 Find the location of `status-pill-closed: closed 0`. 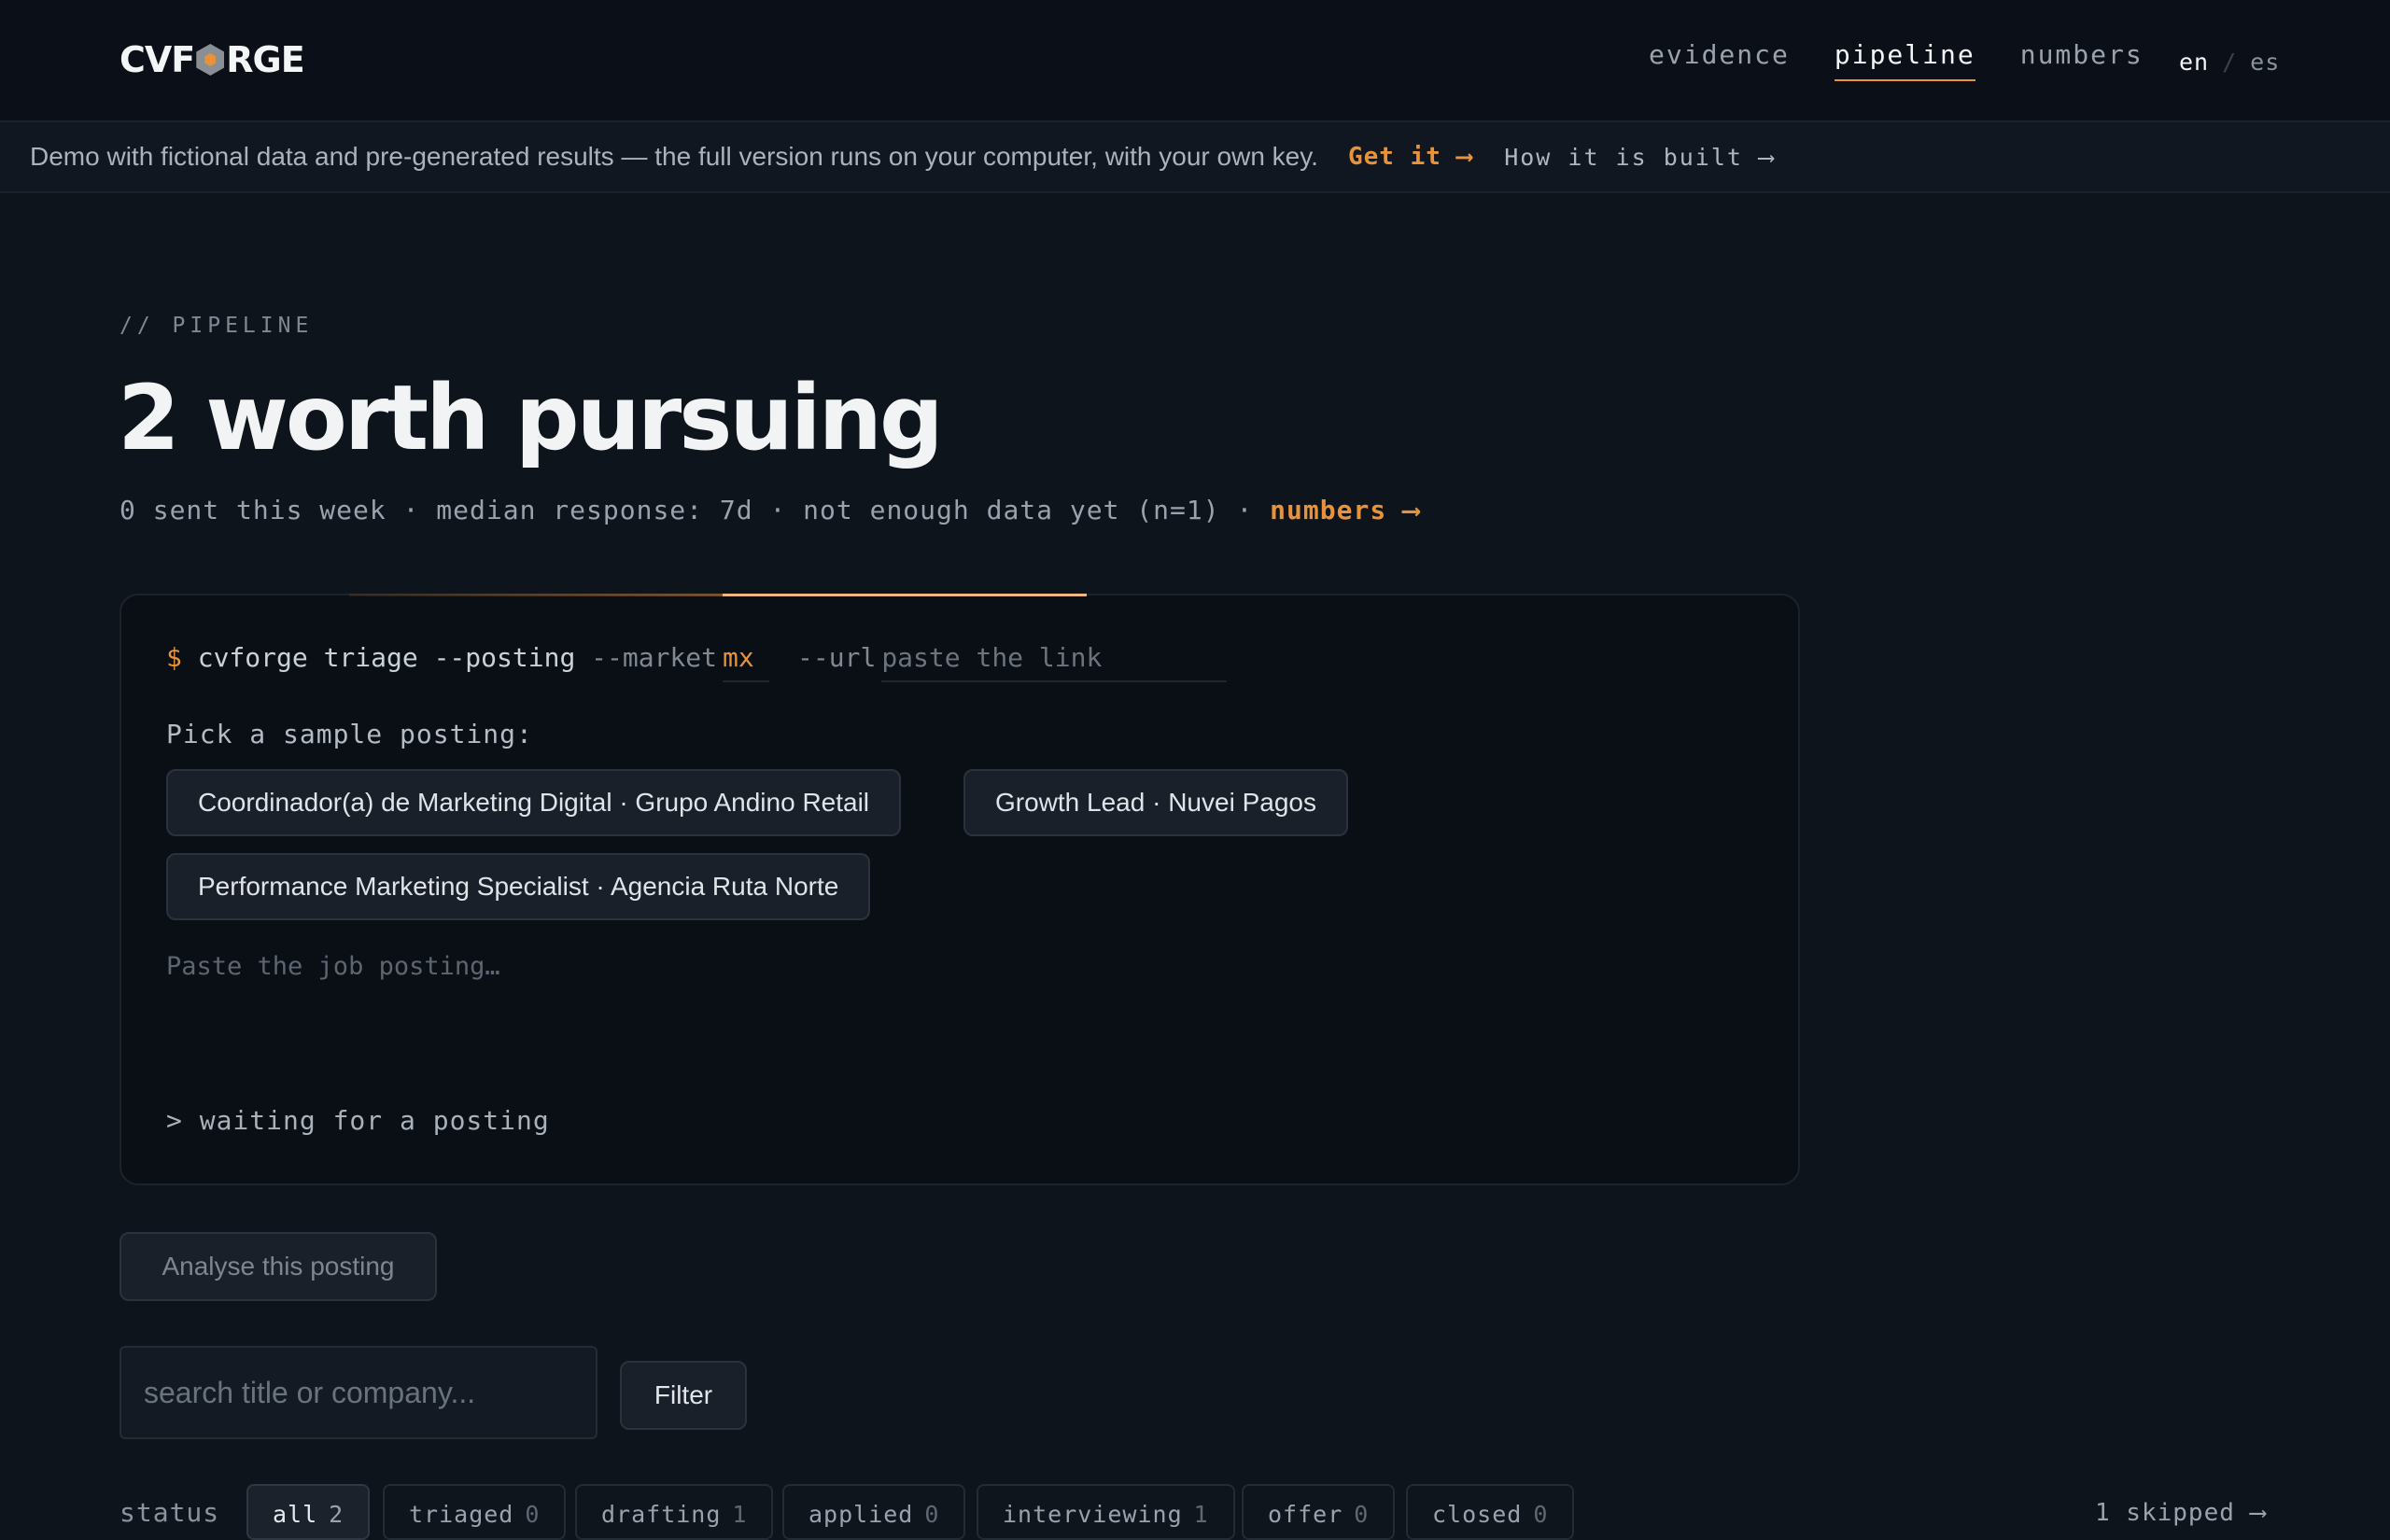

status-pill-closed: closed 0 is located at coordinates (1490, 1512).